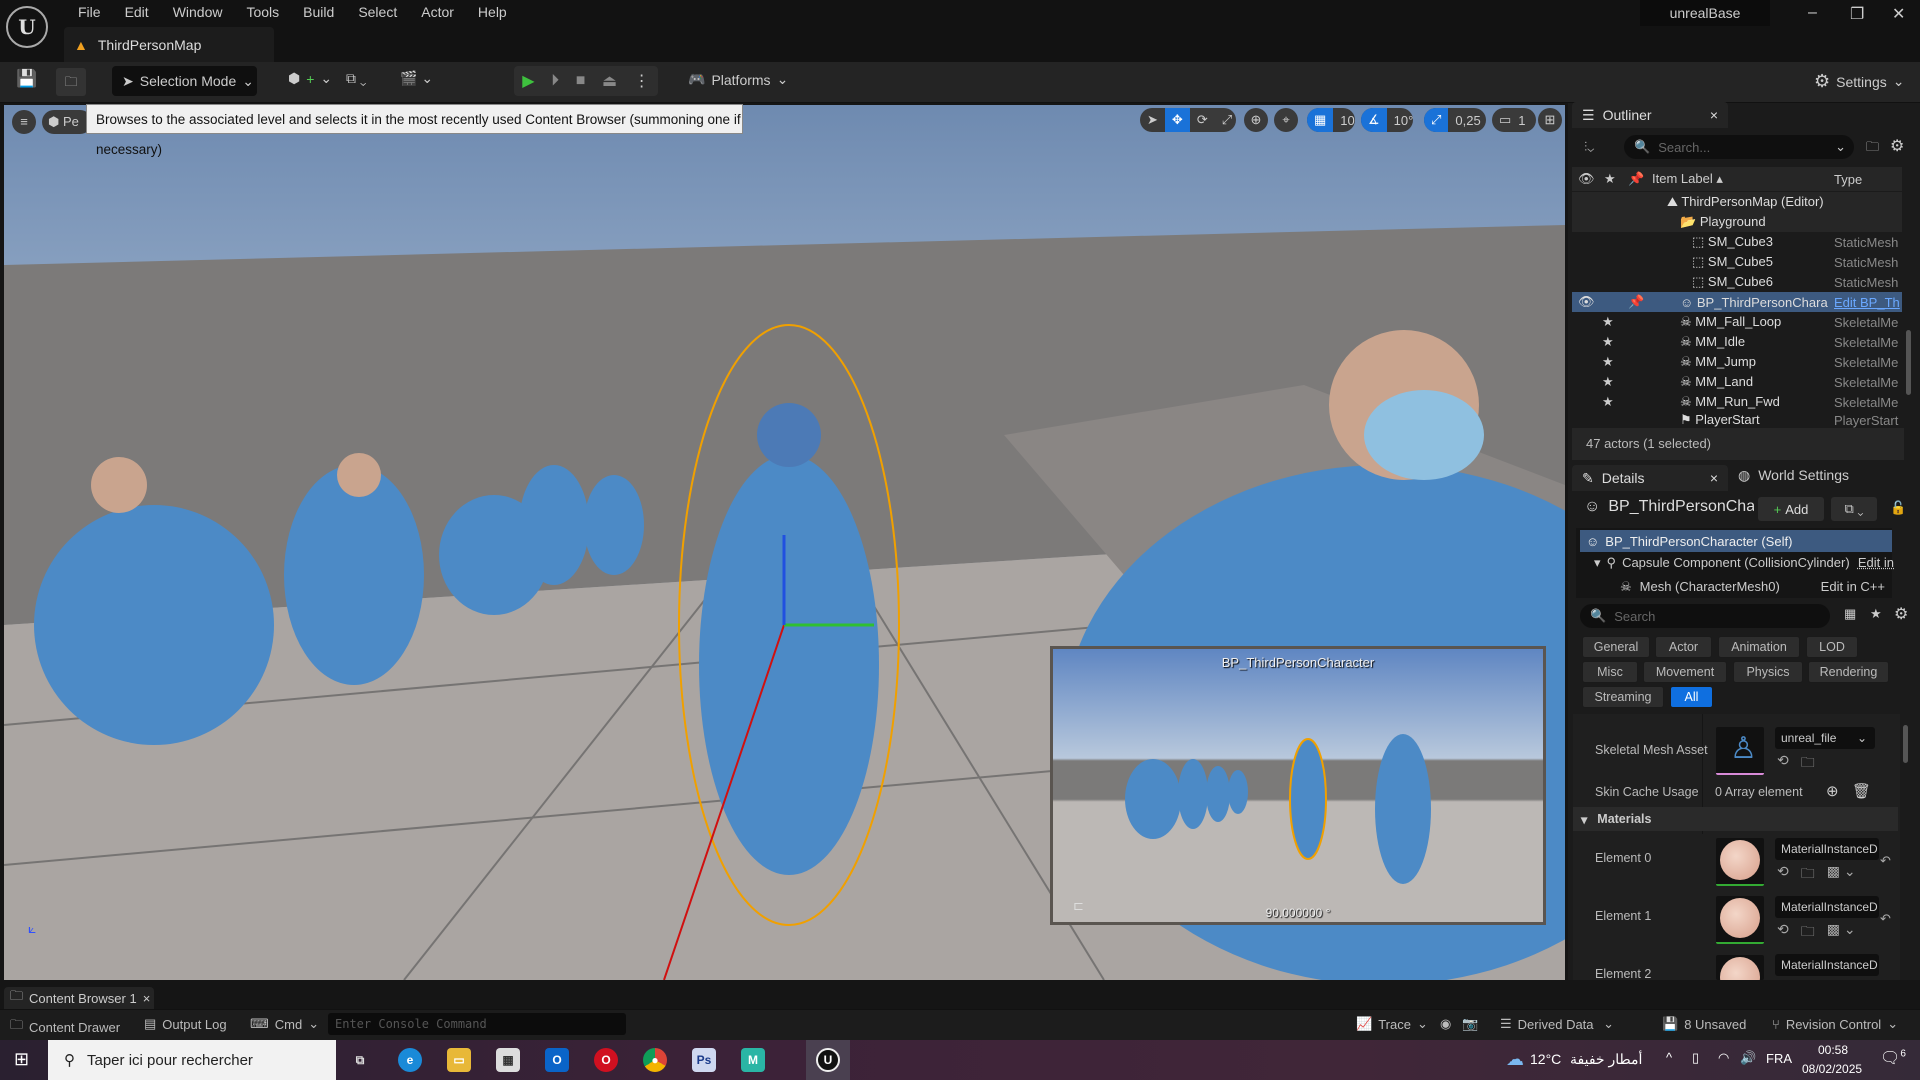  What do you see at coordinates (1737, 222) in the screenshot?
I see `outliner-row: 📂 Playground` at bounding box center [1737, 222].